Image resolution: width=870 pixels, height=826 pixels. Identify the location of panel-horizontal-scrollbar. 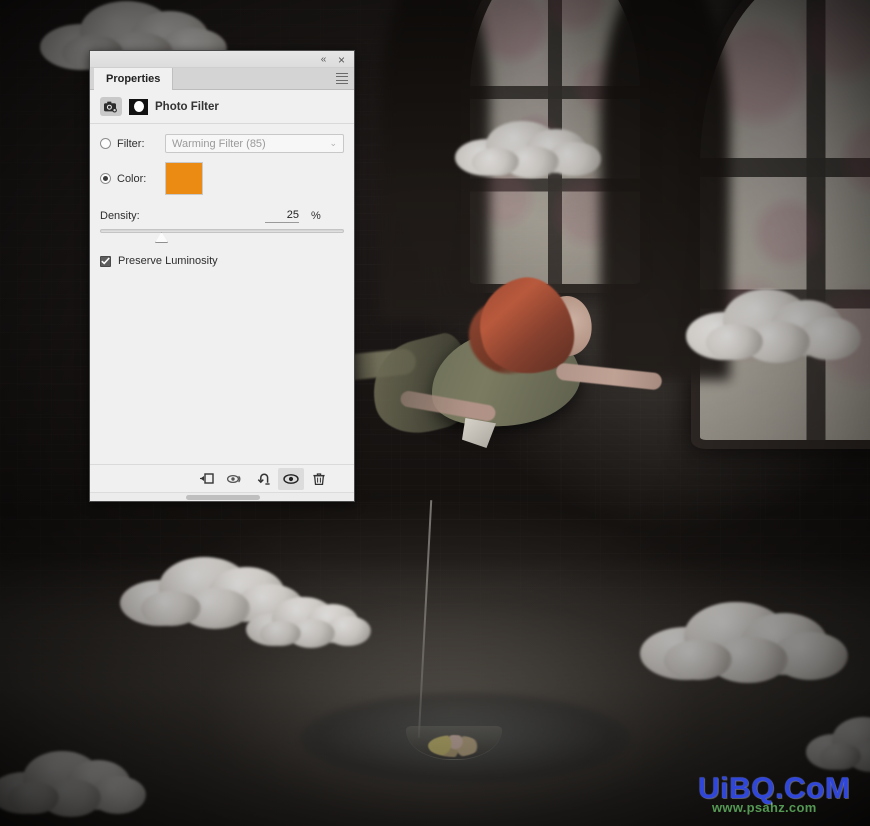
(222, 496).